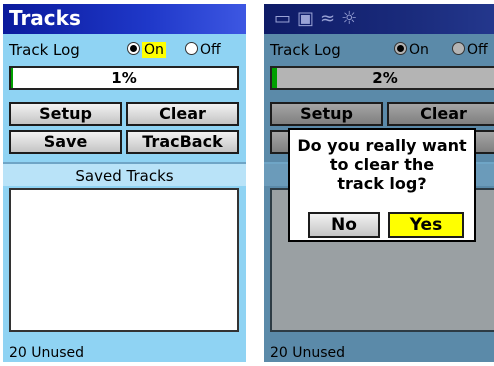  I want to click on saved-tracks-header: Saved Tracks, so click(124, 174).